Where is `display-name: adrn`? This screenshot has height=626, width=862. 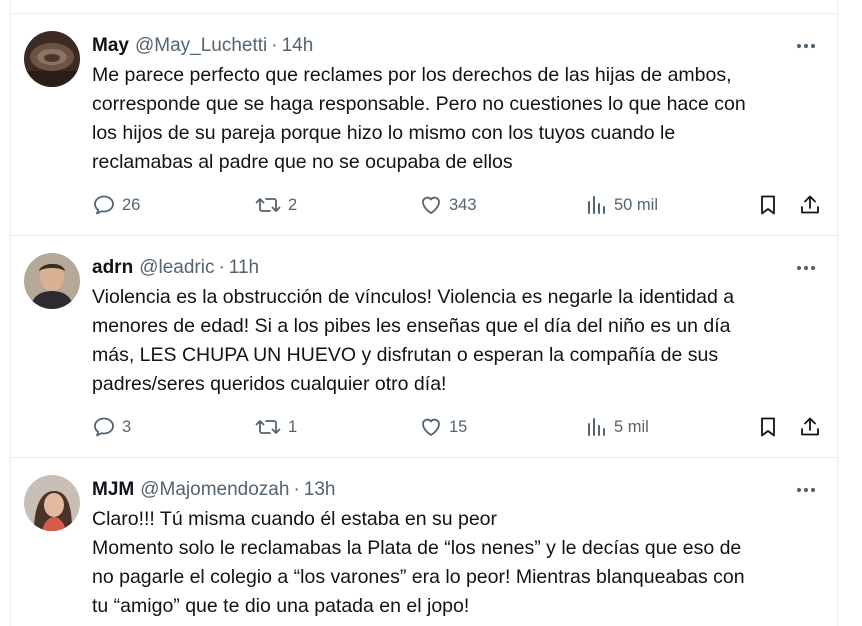 display-name: adrn is located at coordinates (112, 268).